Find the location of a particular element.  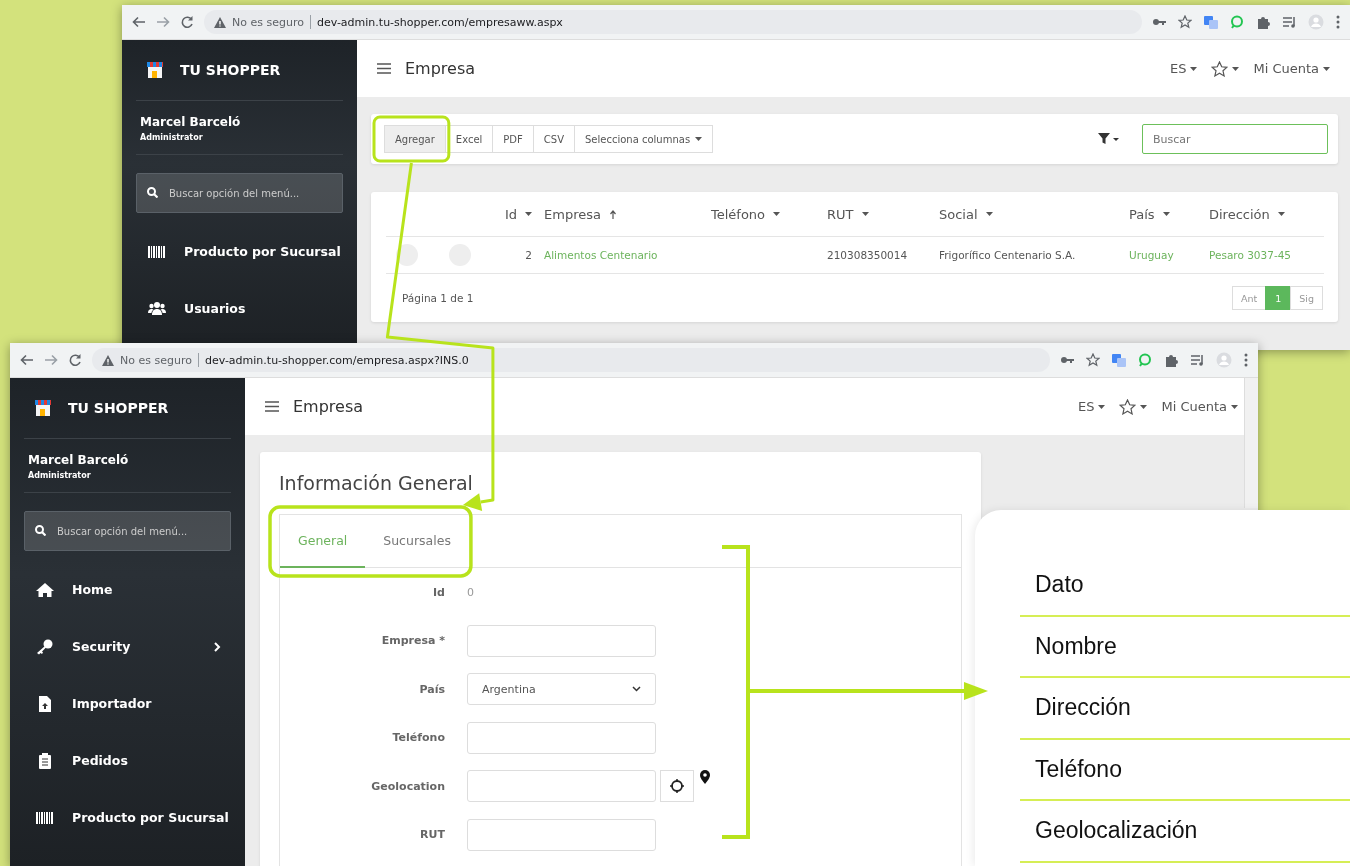

toolbar-button: Agregar is located at coordinates (415, 139).